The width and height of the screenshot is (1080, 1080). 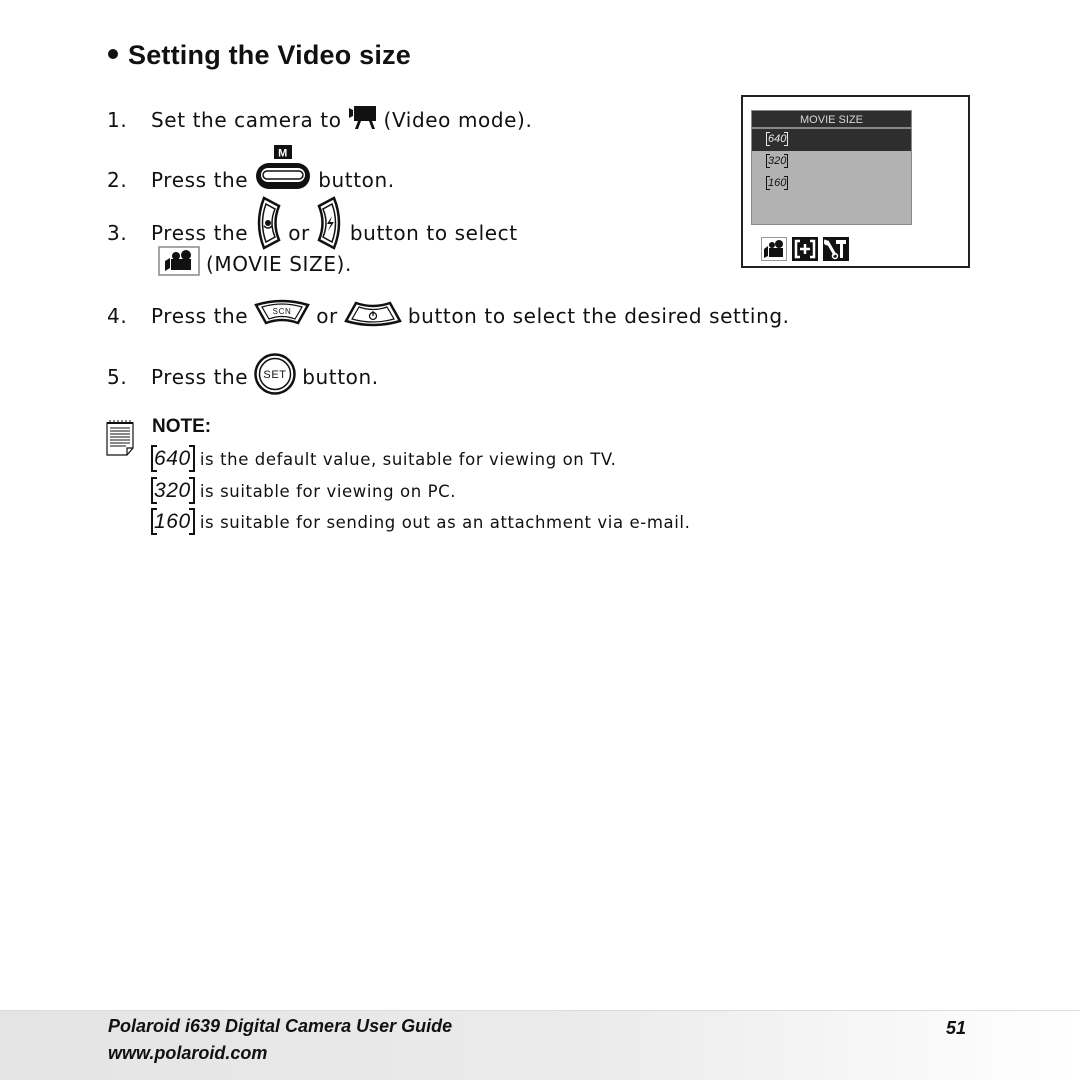 I want to click on size-badge: 320, so click(x=777, y=161).